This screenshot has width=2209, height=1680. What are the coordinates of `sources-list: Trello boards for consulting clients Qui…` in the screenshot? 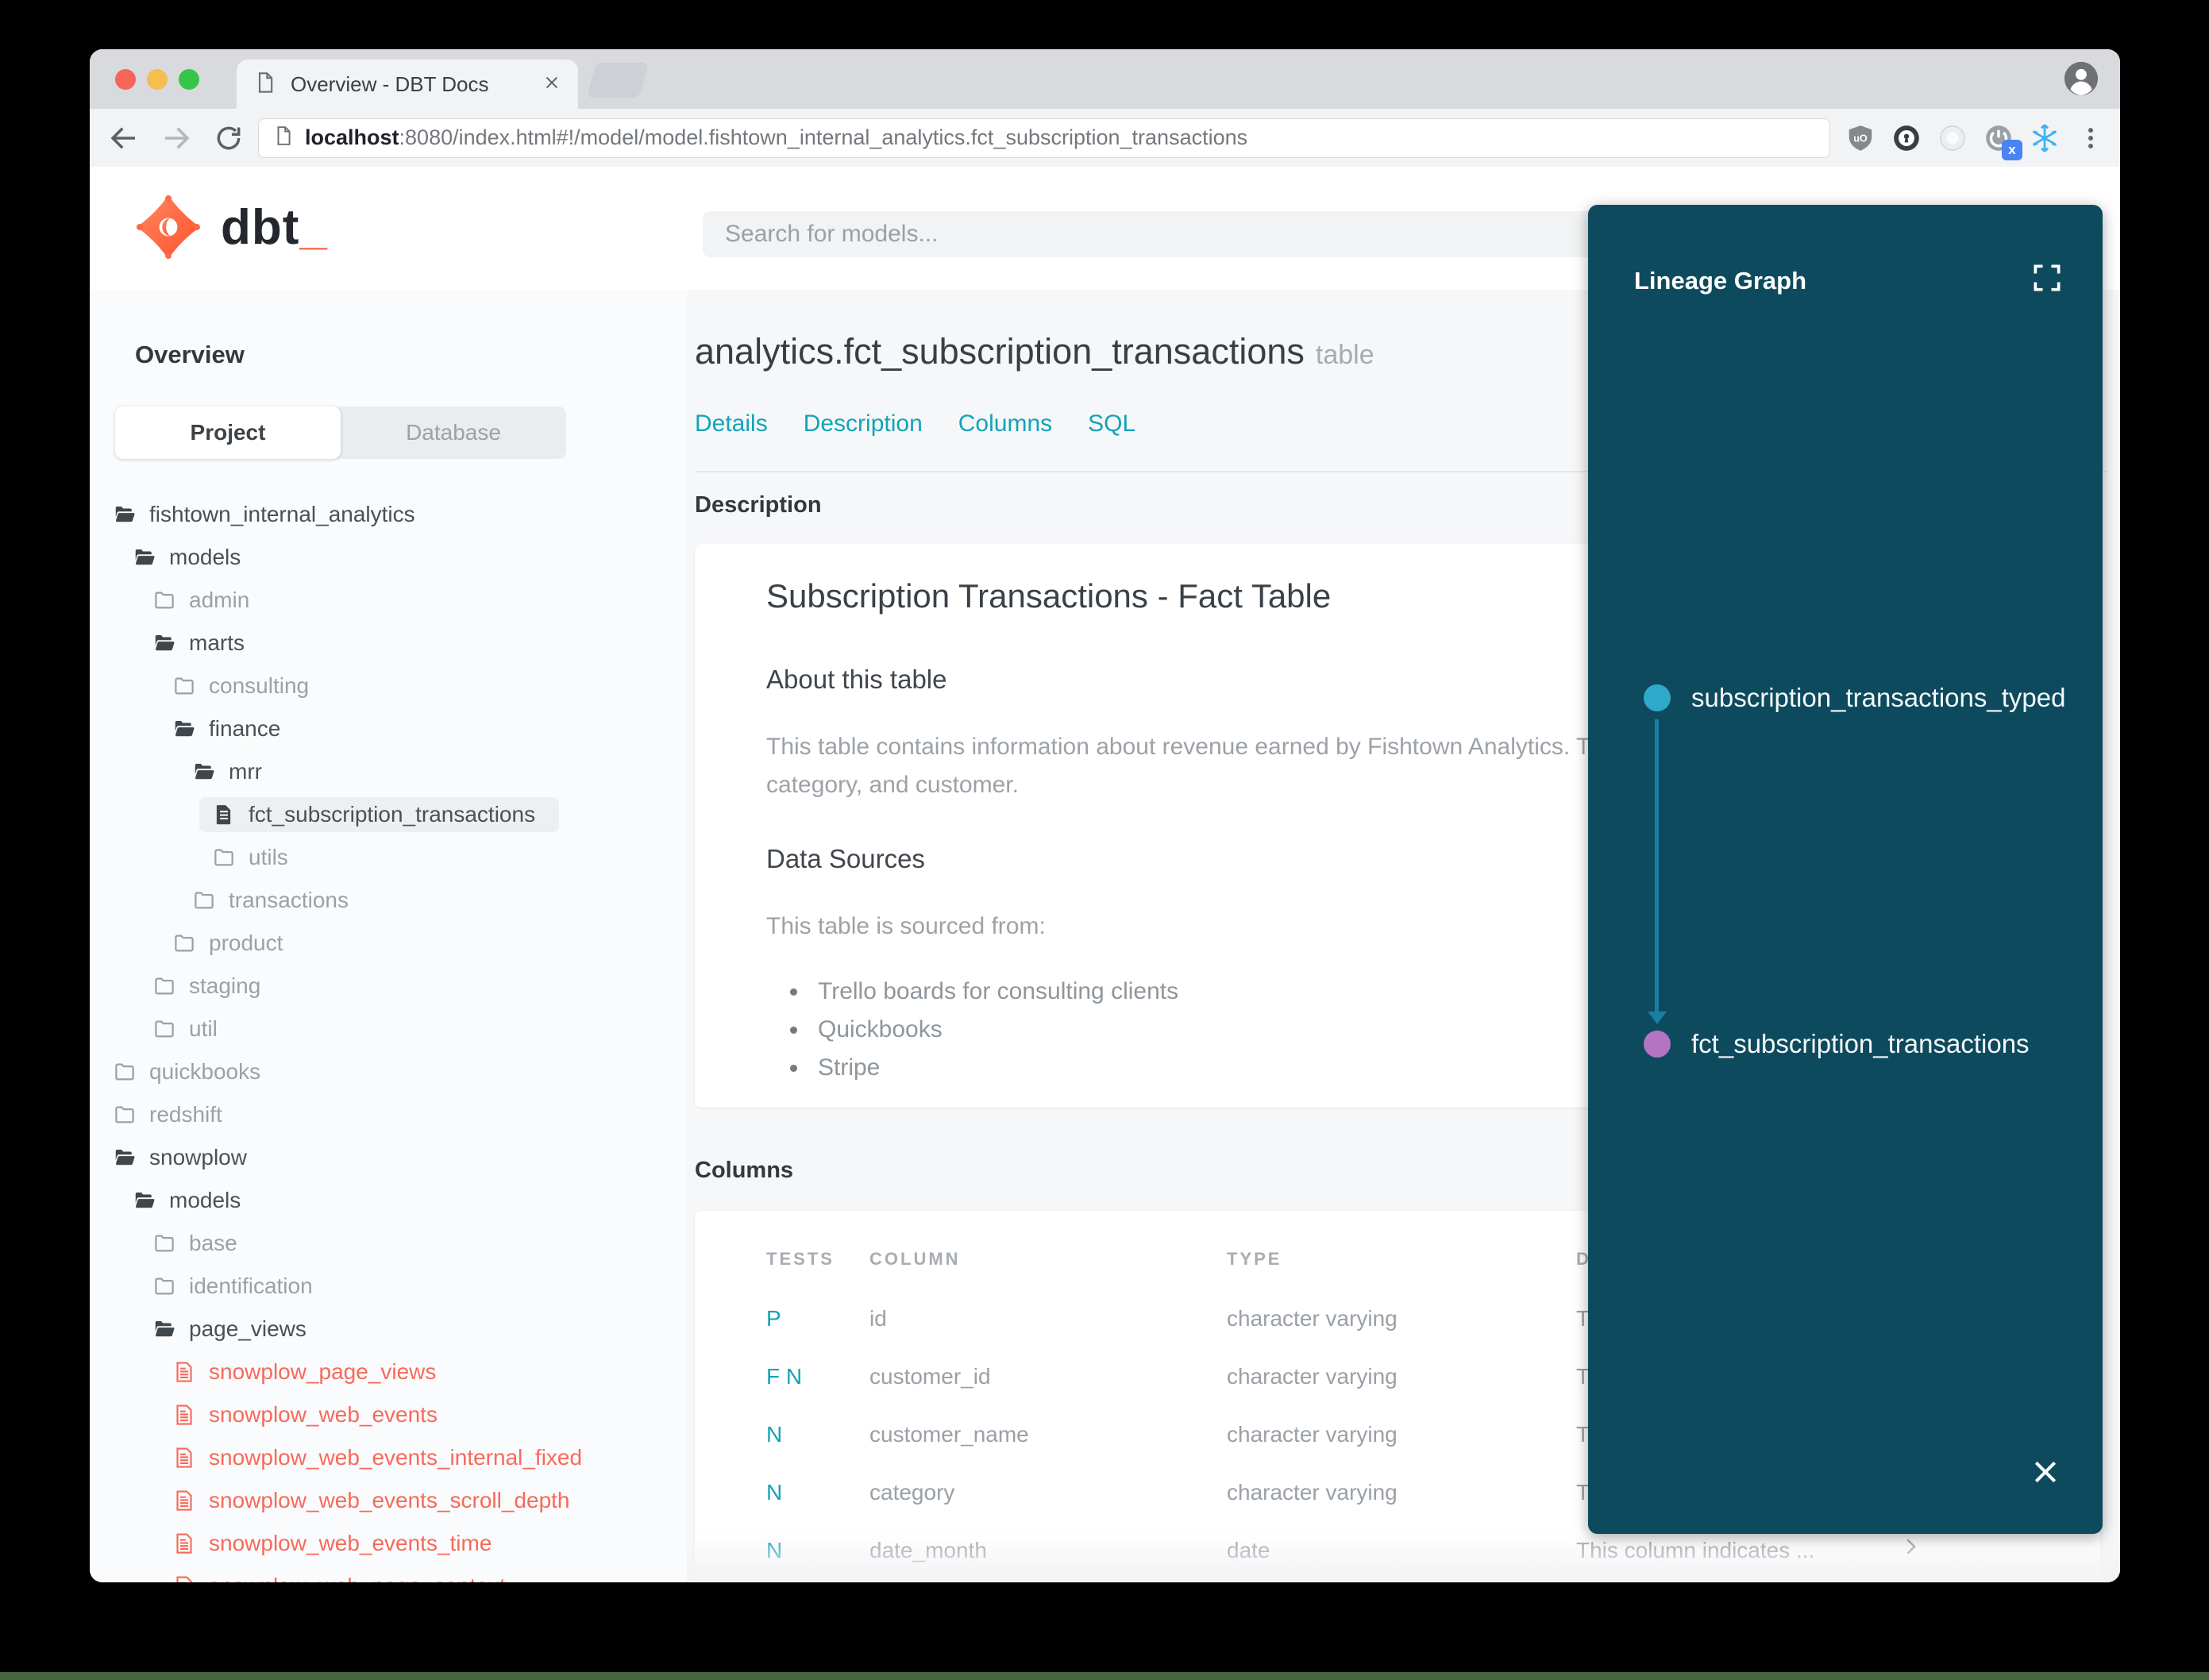 It's located at (984, 1030).